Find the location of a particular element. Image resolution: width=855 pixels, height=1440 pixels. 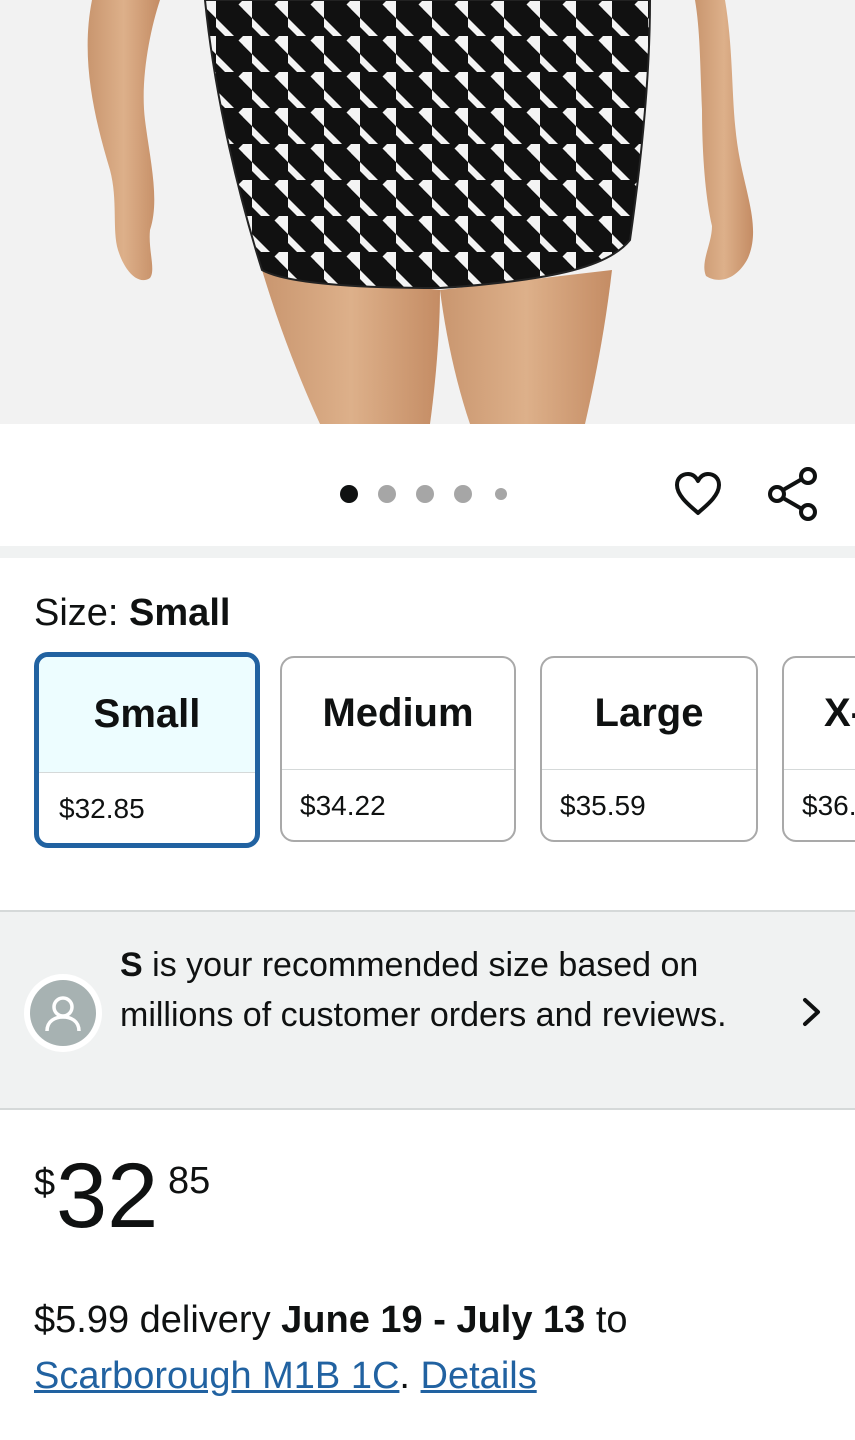

carousel-controls is located at coordinates (427, 485).